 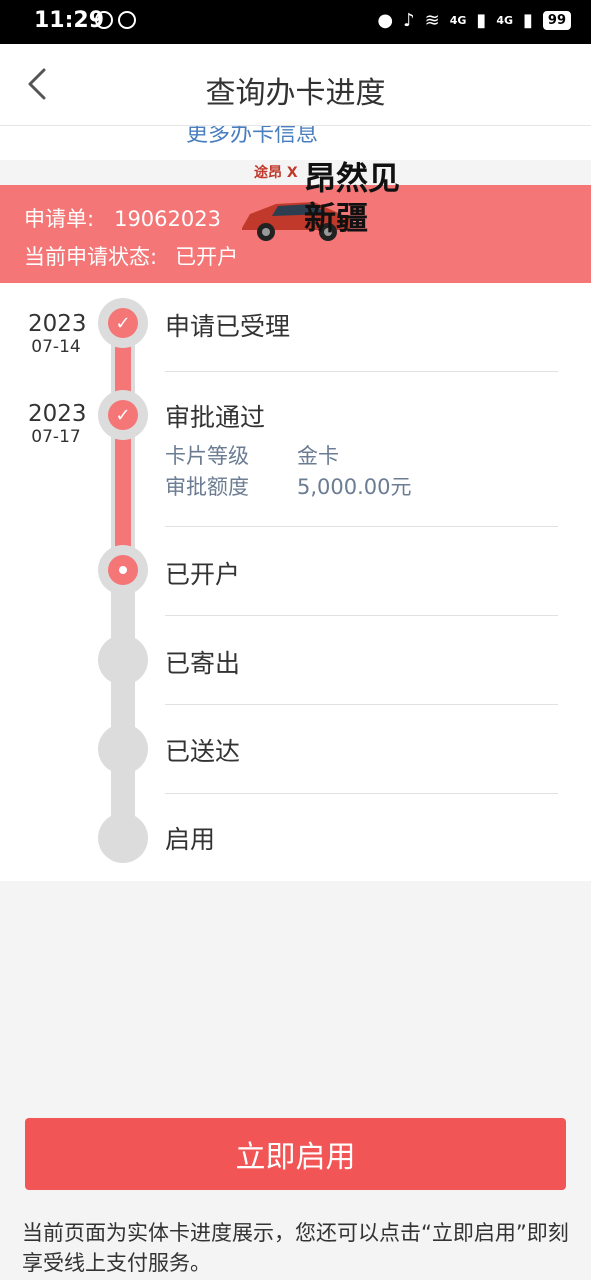 I want to click on current-dot-icon, so click(x=123, y=570).